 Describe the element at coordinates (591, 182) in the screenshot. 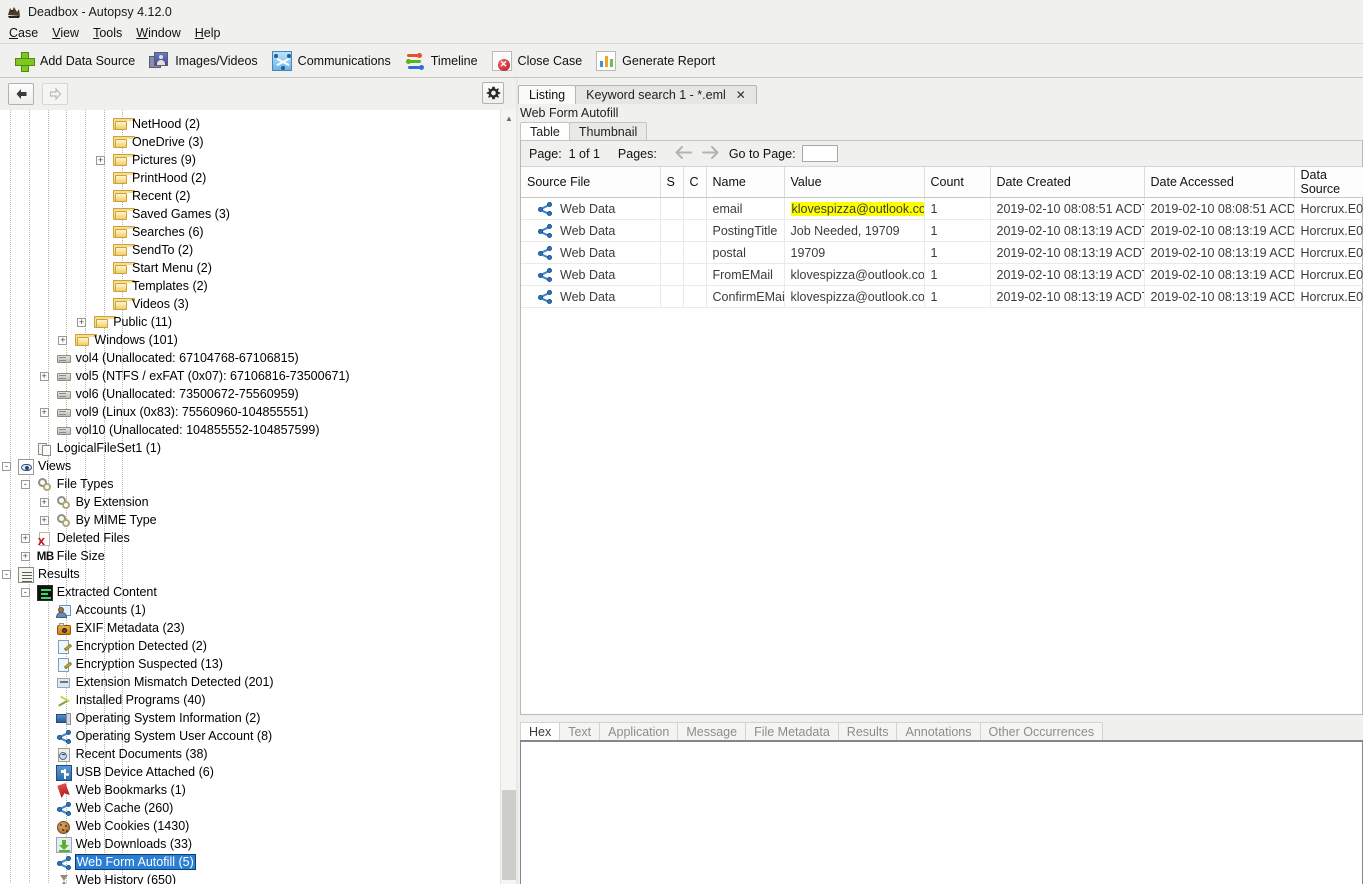

I see `table-column-header: Source File` at that location.